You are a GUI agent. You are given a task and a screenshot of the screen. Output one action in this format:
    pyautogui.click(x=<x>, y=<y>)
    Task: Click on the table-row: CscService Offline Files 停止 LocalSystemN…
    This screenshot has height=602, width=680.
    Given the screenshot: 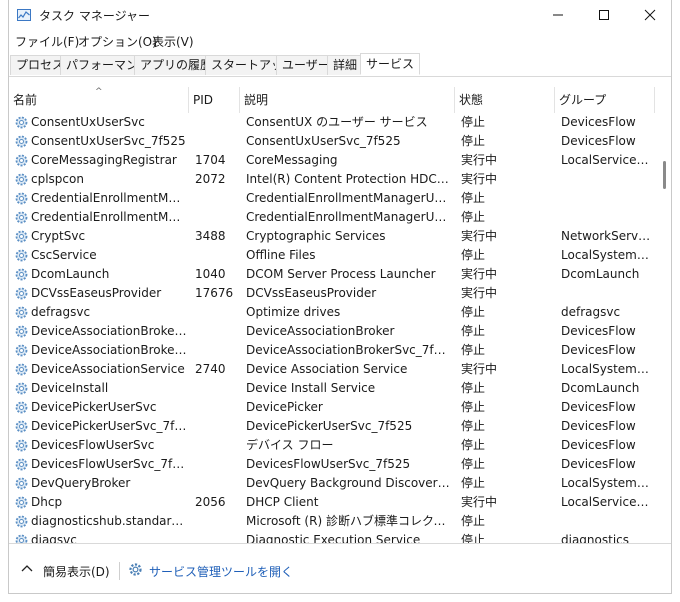 What is the action you would take?
    pyautogui.click(x=332, y=255)
    